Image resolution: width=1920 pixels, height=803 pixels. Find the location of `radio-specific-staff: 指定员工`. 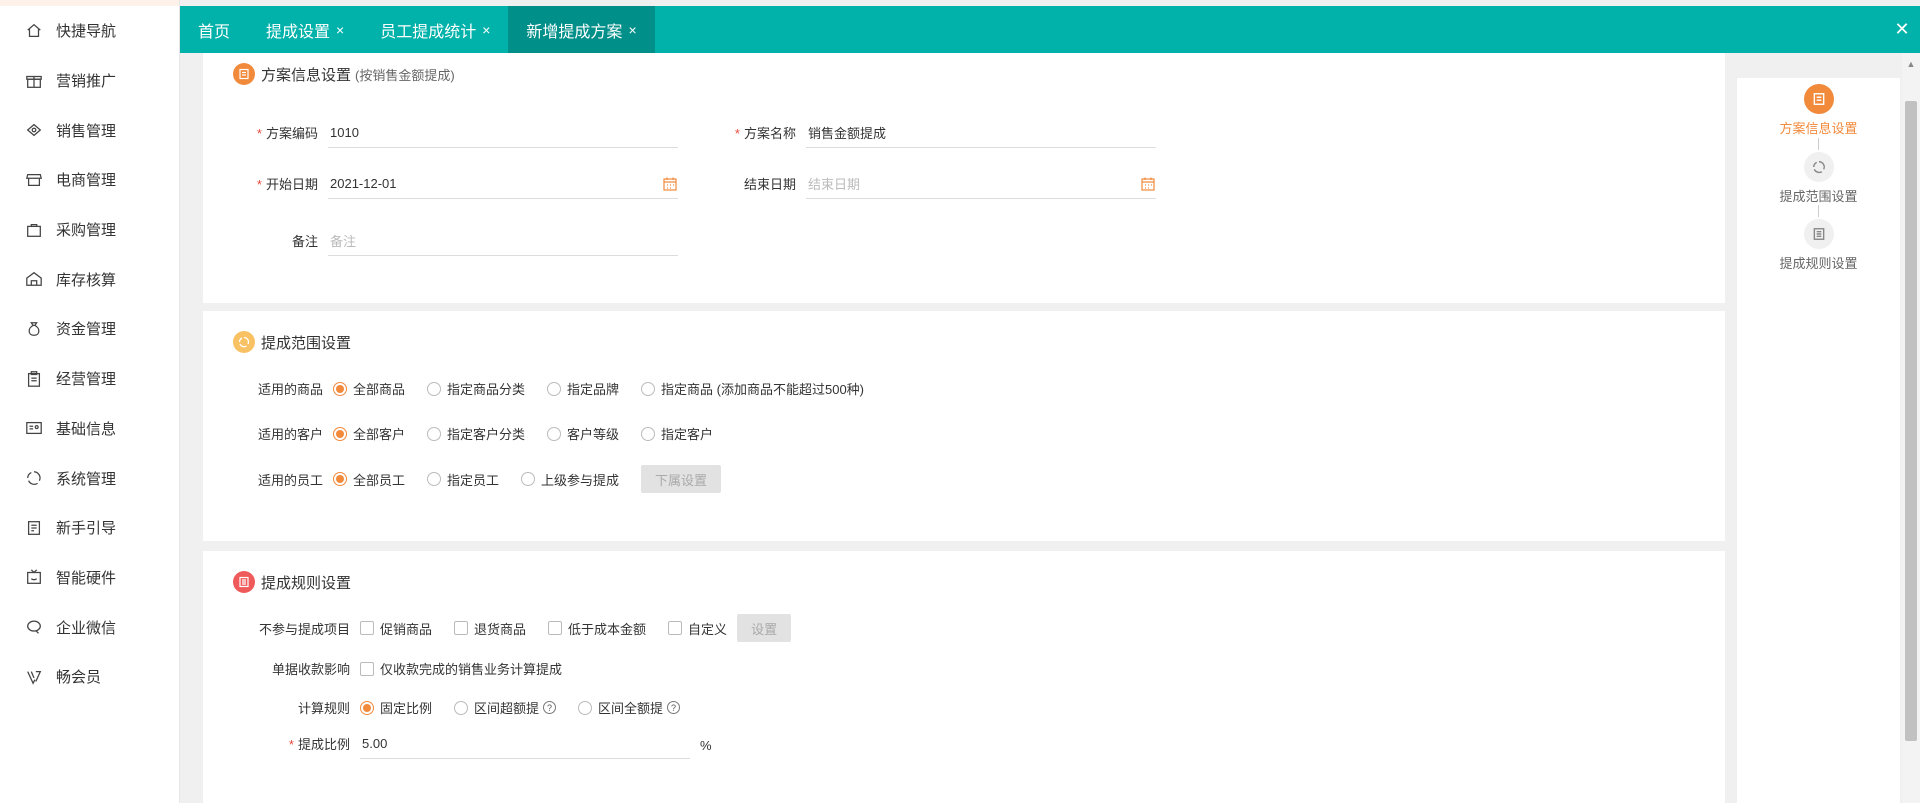

radio-specific-staff: 指定员工 is located at coordinates (463, 479).